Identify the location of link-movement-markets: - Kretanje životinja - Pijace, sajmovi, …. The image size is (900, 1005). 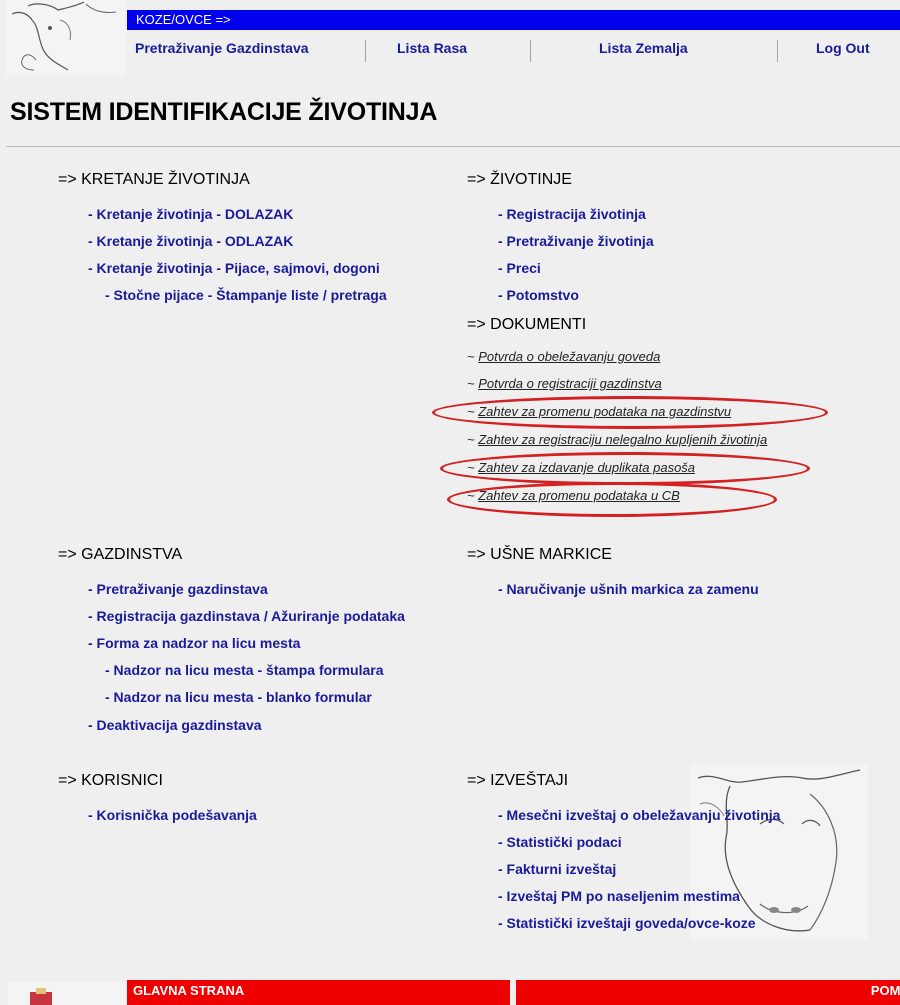
(234, 268).